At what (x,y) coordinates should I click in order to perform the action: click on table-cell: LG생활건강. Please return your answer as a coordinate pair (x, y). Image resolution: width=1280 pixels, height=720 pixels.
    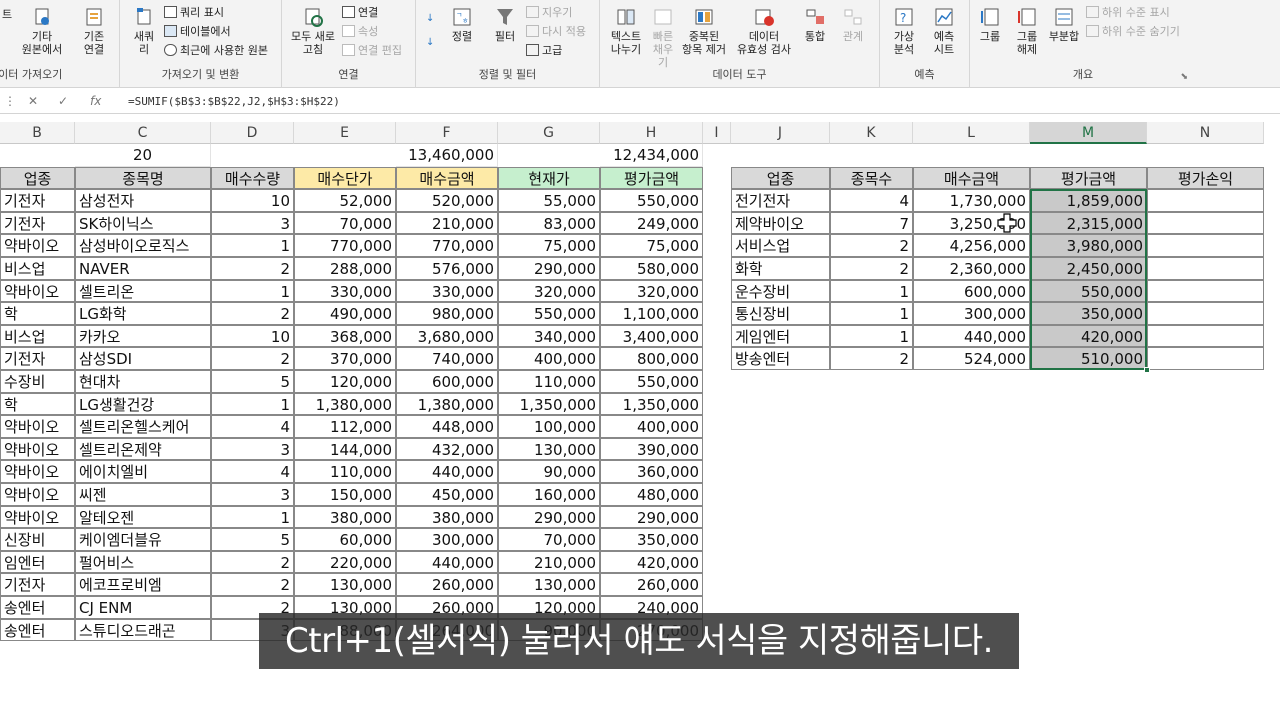
    Looking at the image, I should click on (143, 404).